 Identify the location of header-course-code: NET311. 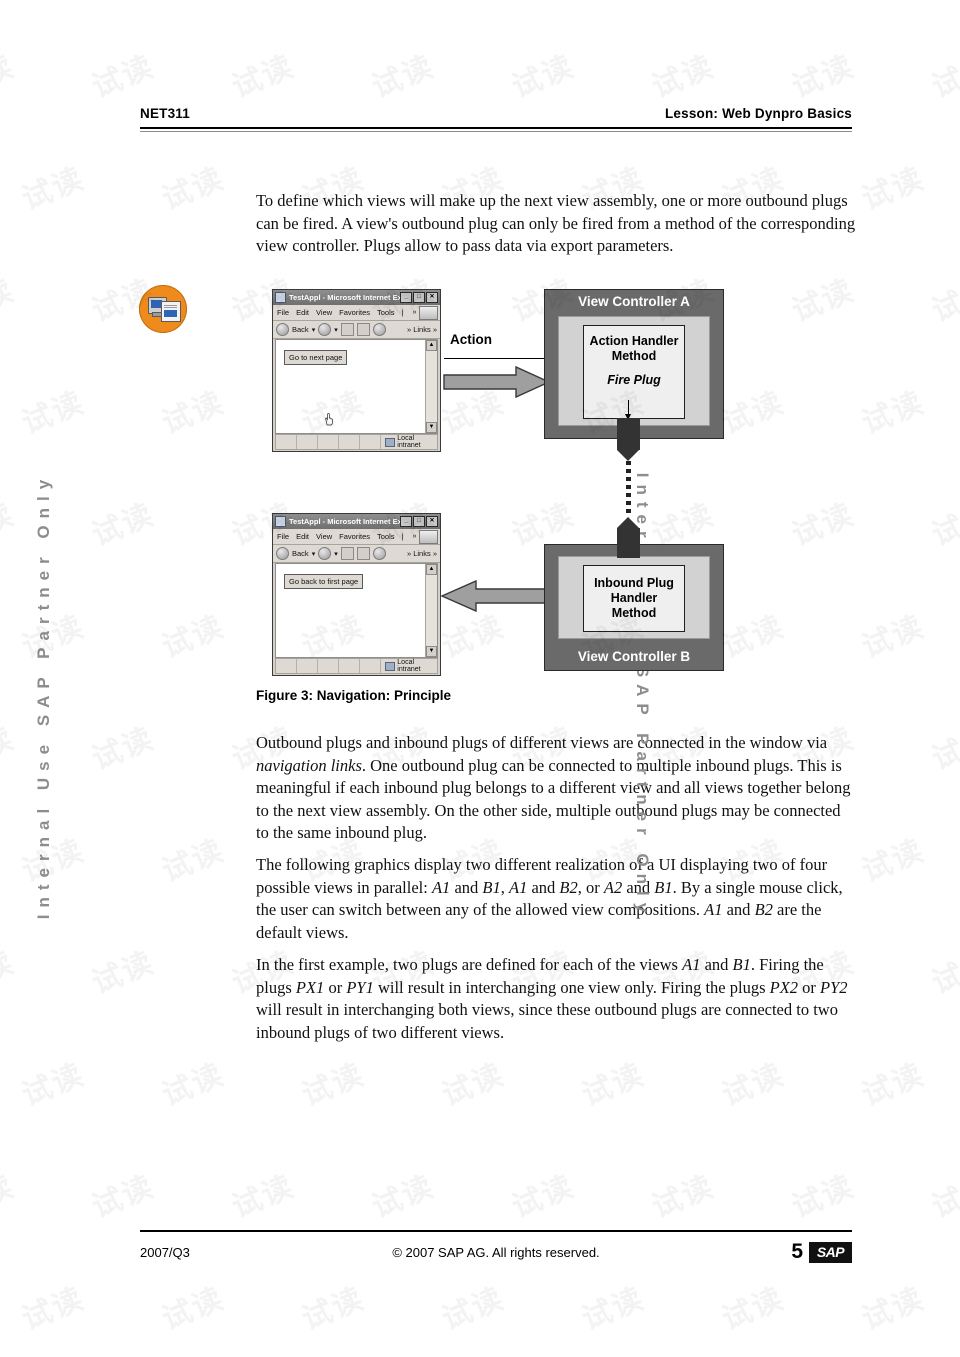
(165, 113).